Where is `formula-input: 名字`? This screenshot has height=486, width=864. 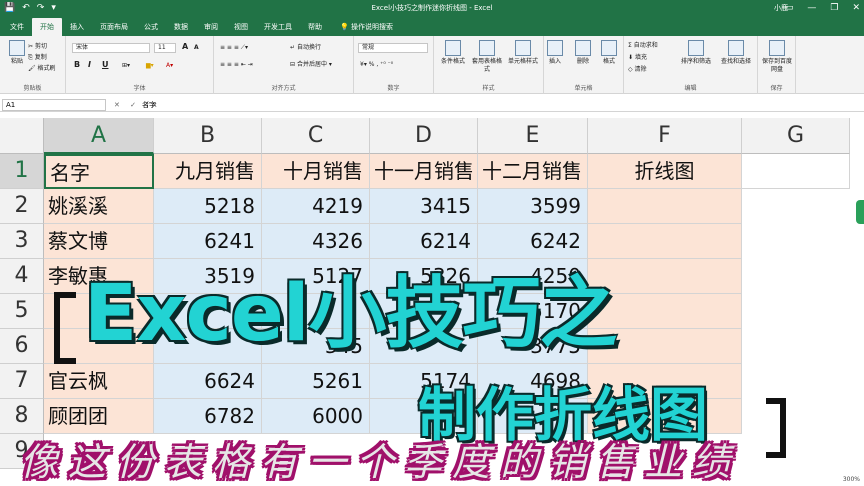 formula-input: 名字 is located at coordinates (149, 105).